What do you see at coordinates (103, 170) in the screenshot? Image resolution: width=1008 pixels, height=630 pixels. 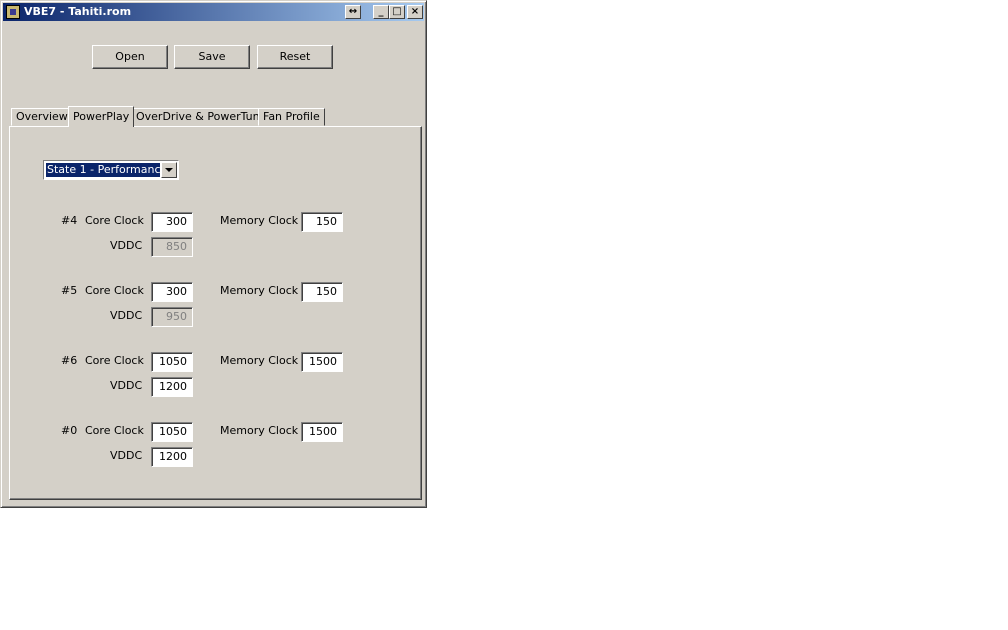 I see `state-select-value: State 1 - Performance` at bounding box center [103, 170].